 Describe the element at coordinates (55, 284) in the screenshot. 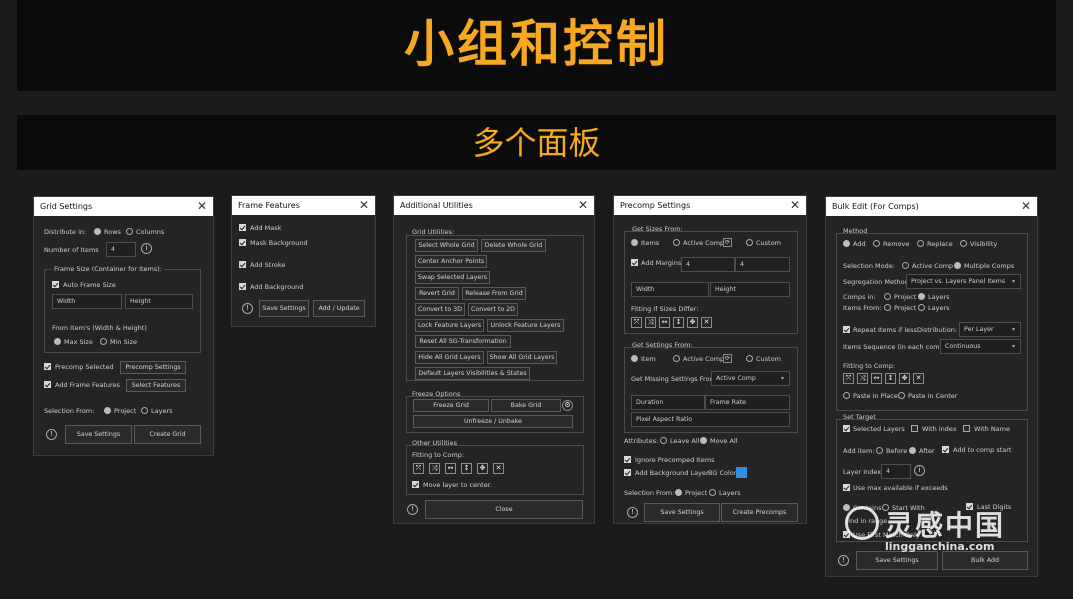

I see `auto-frame-size-checkbox` at that location.